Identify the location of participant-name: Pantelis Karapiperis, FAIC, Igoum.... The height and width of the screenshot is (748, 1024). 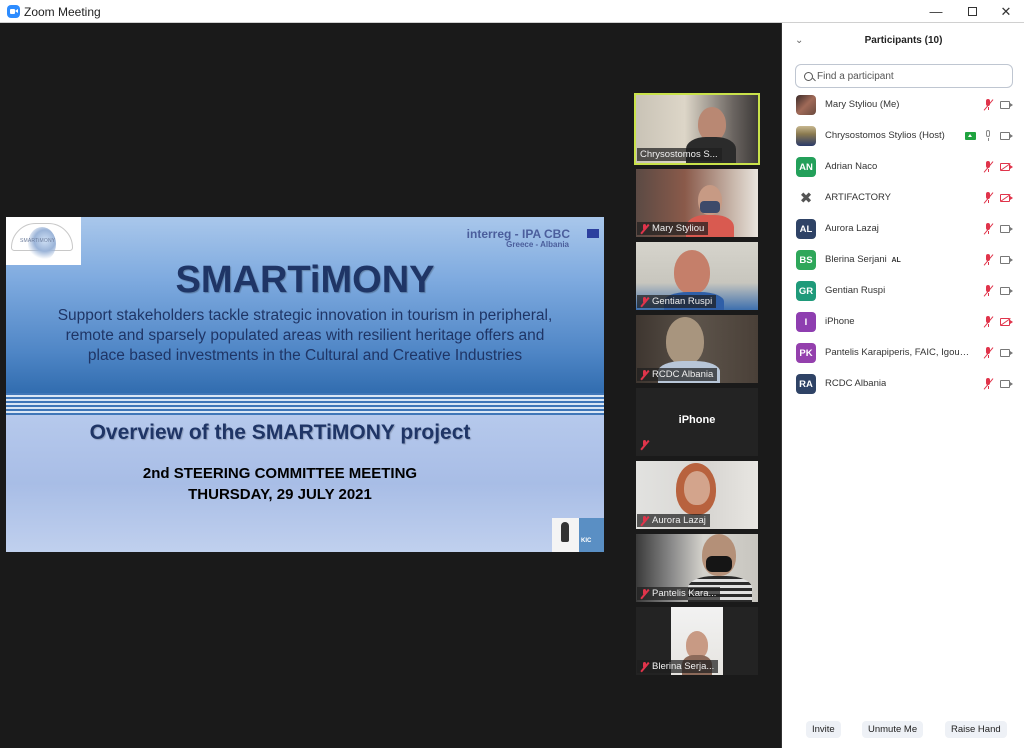
(900, 352).